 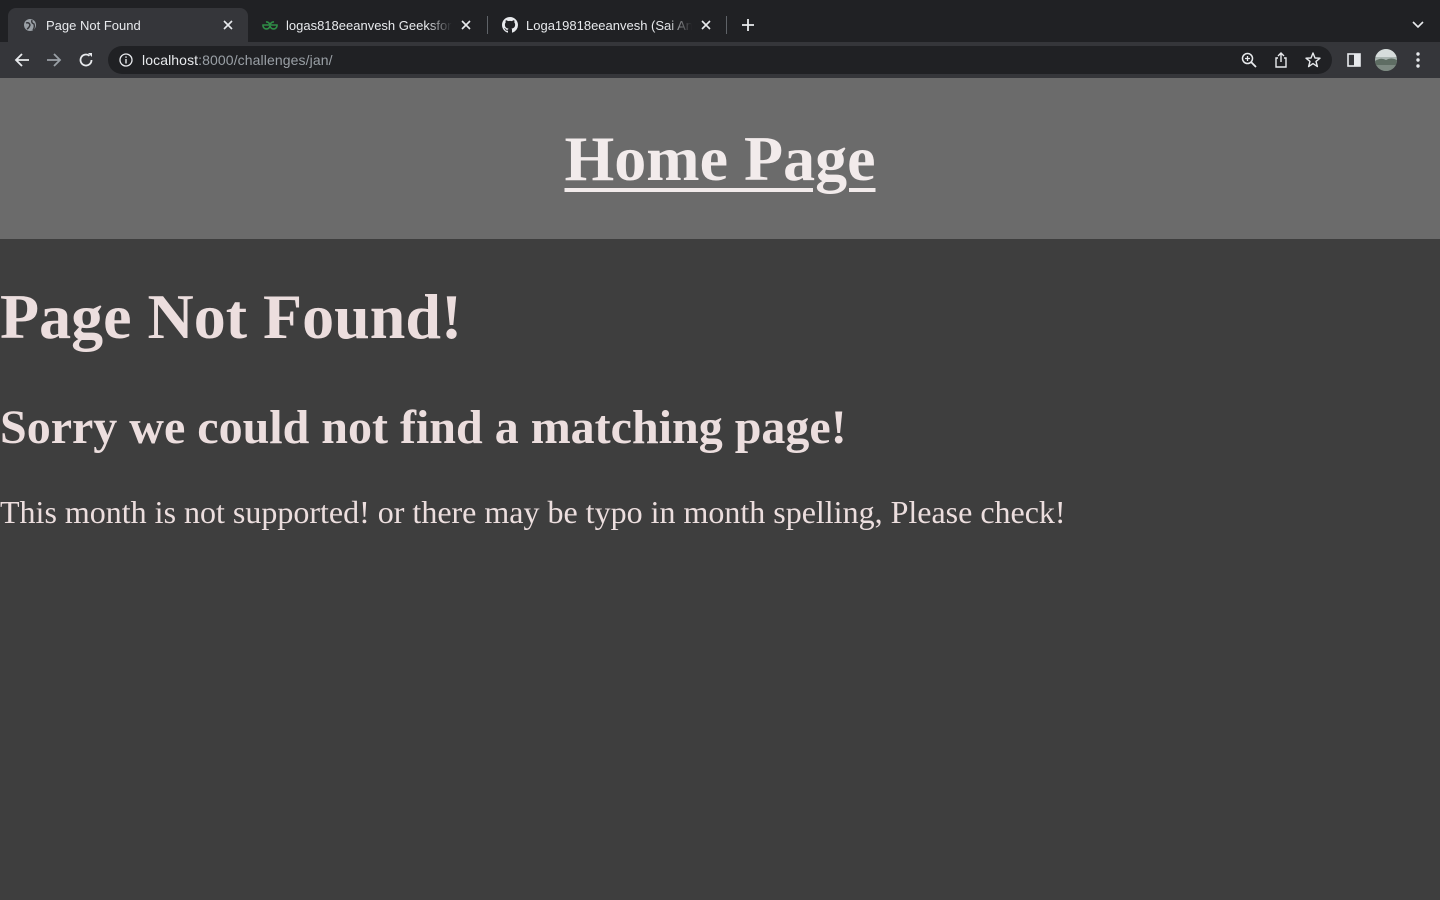 I want to click on chevron-down-icon, so click(x=1418, y=25).